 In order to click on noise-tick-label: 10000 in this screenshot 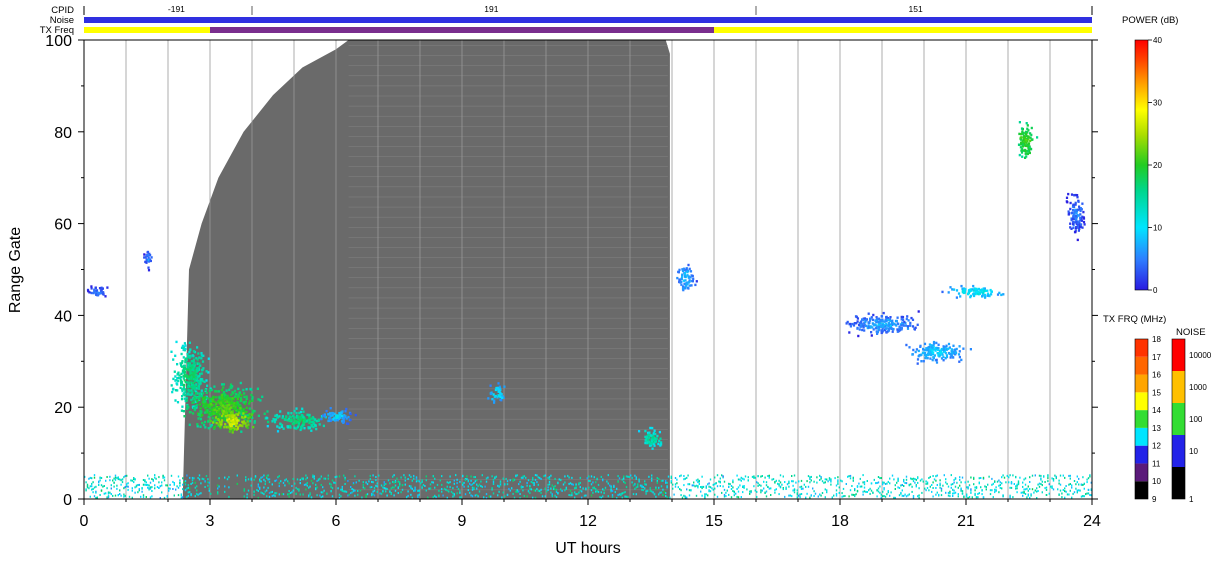, I will do `click(1200, 355)`.